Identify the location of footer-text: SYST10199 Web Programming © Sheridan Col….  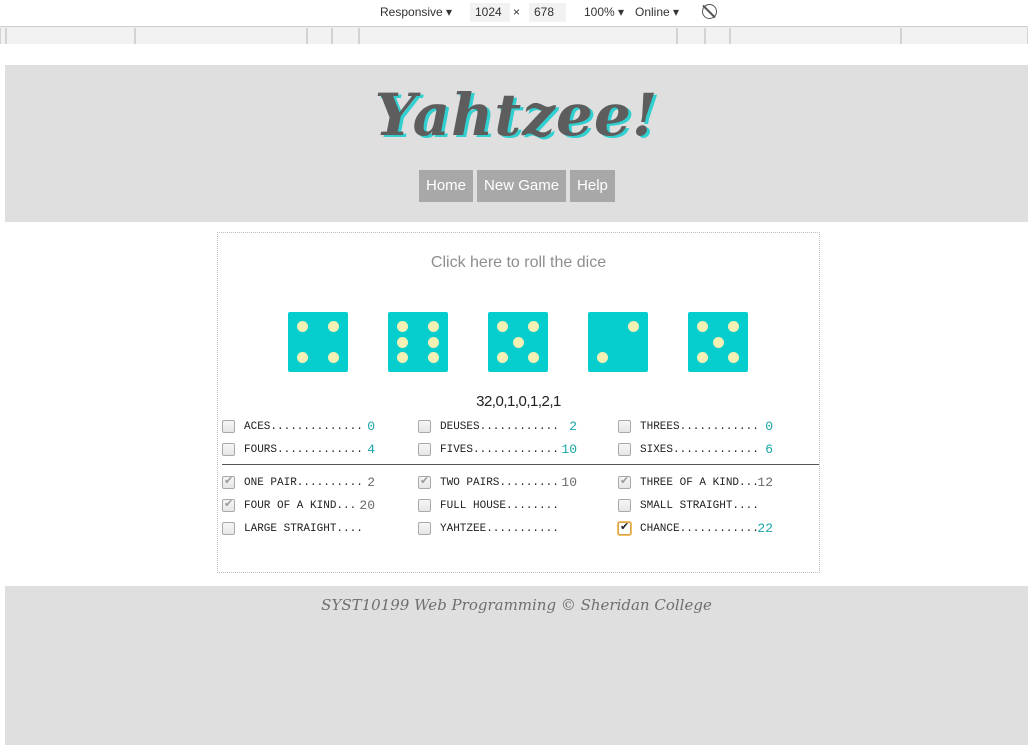
(516, 605).